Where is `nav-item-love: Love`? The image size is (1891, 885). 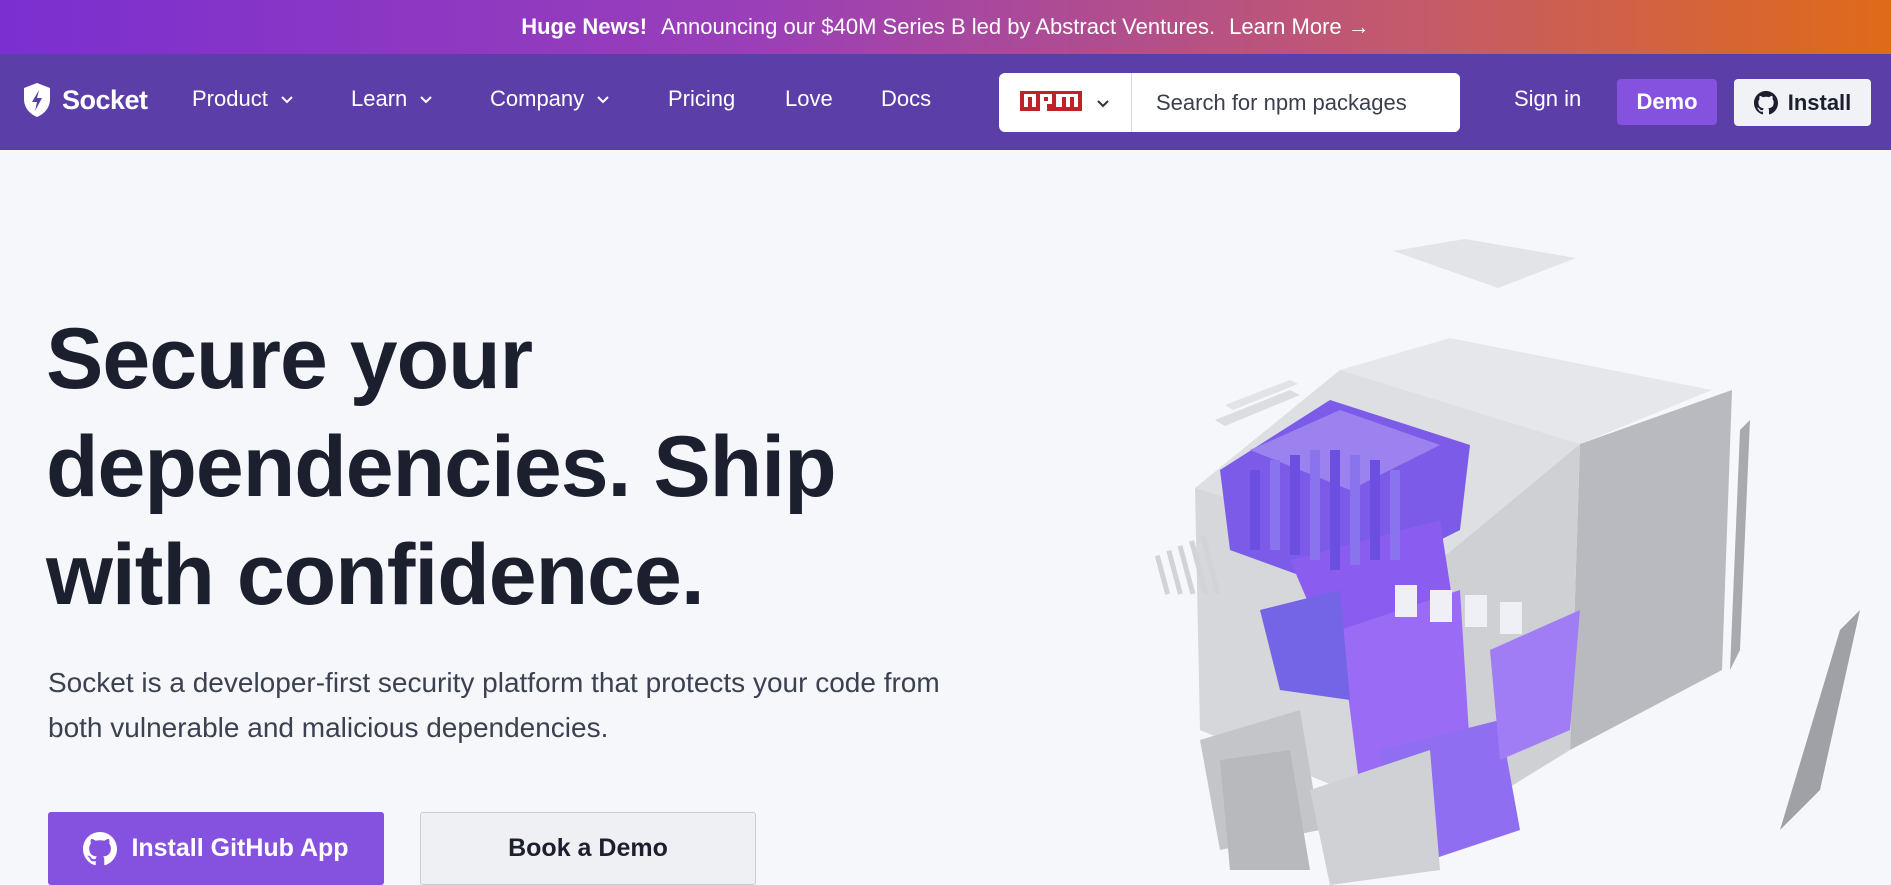 nav-item-love: Love is located at coordinates (809, 99).